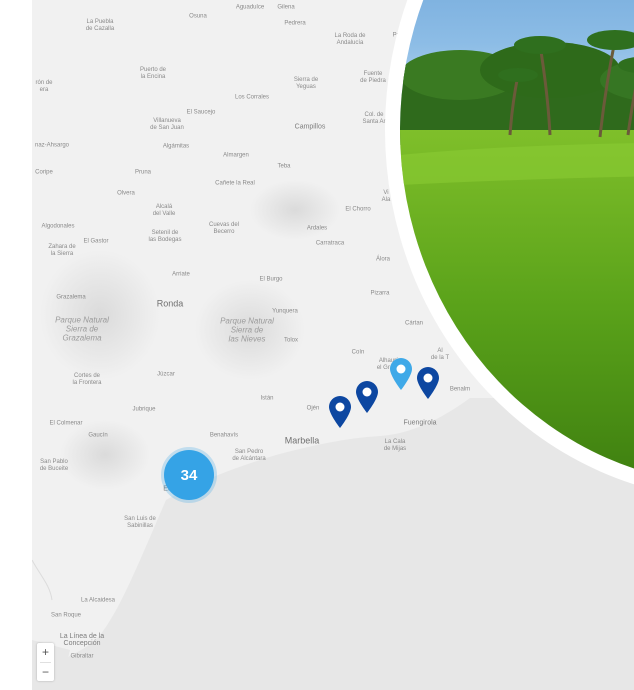  I want to click on place-label: Fuengirola, so click(420, 423).